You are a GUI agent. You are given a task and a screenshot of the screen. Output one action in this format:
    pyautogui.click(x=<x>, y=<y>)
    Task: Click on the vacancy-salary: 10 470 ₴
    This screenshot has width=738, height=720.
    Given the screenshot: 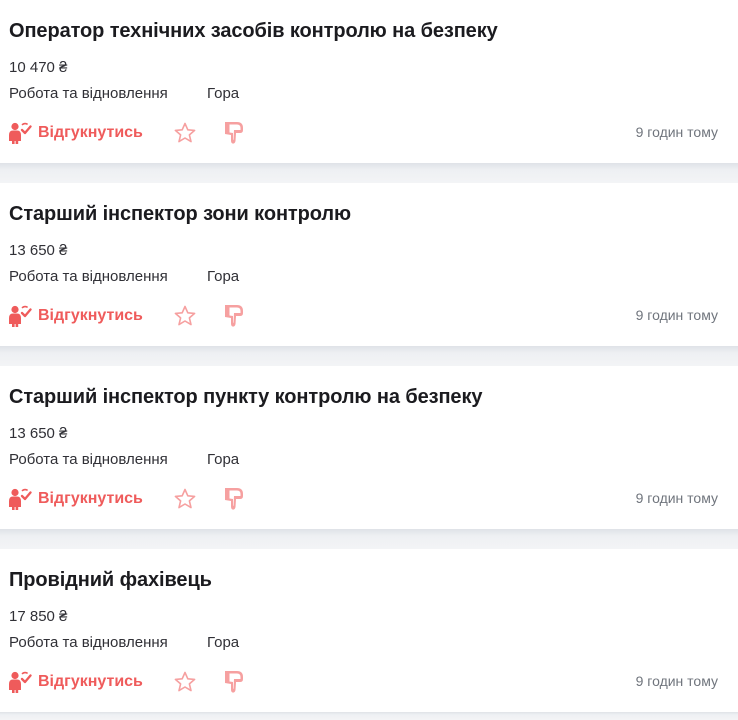 What is the action you would take?
    pyautogui.click(x=38, y=67)
    